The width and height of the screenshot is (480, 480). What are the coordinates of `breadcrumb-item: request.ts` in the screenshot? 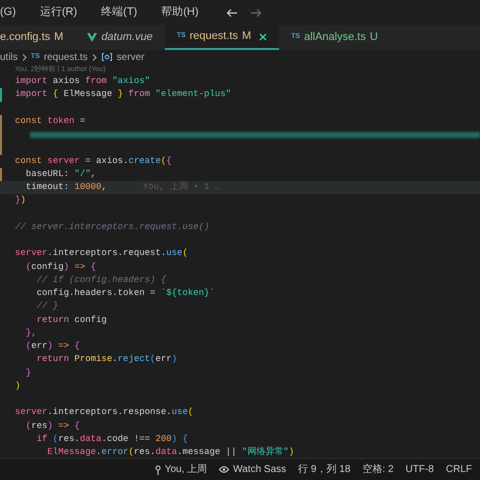 It's located at (66, 57).